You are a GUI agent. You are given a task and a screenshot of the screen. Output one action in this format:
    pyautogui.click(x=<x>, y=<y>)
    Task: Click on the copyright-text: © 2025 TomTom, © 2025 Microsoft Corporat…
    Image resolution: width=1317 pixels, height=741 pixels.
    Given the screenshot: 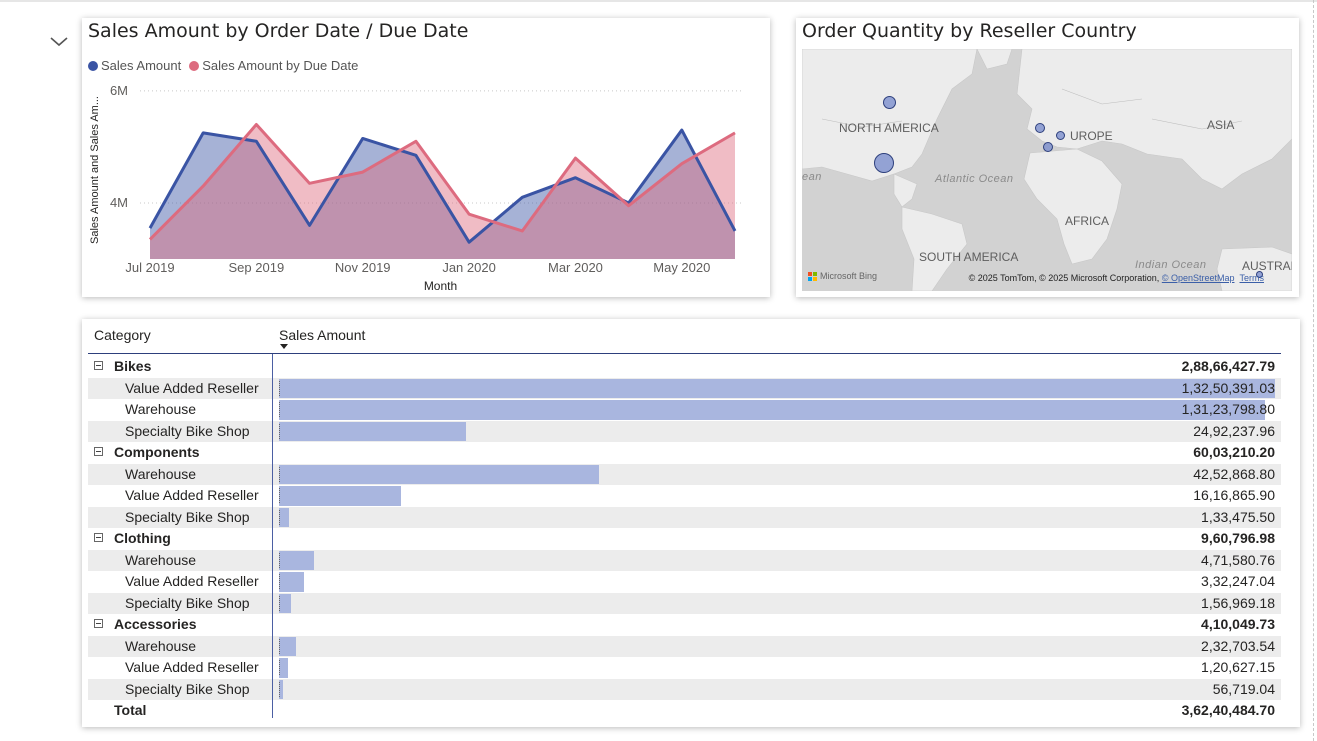 What is the action you would take?
    pyautogui.click(x=1064, y=278)
    